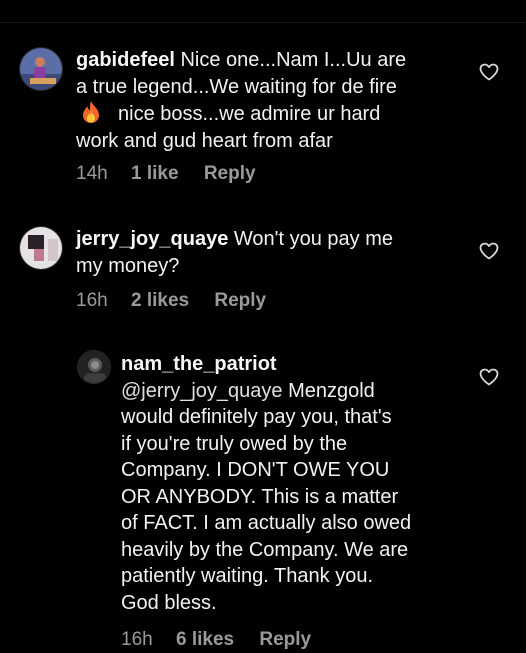 The height and width of the screenshot is (653, 526). What do you see at coordinates (199, 364) in the screenshot?
I see `username-link: nam_the_patriot` at bounding box center [199, 364].